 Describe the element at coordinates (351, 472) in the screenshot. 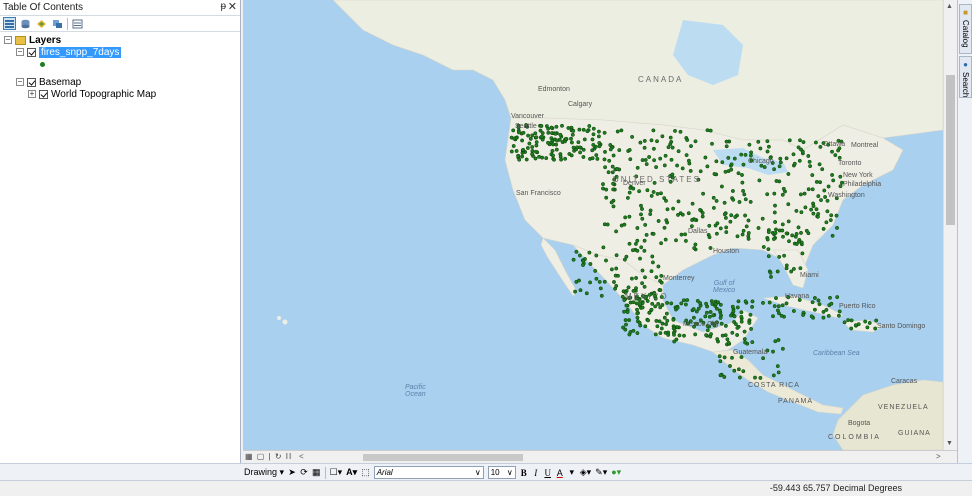

I see `text-tool-icon: A▾` at that location.